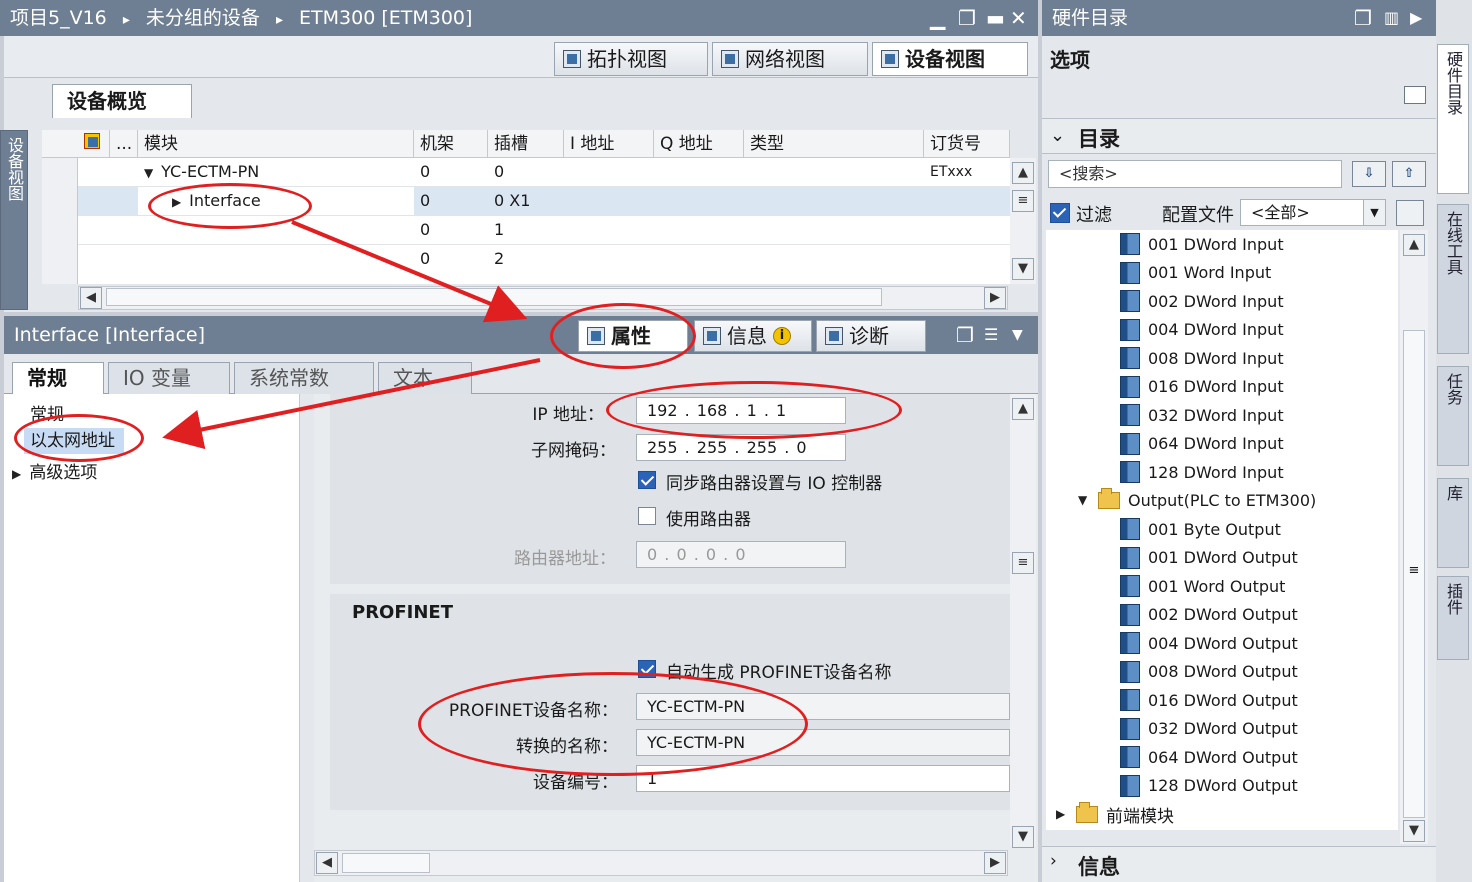 The image size is (1472, 882). Describe the element at coordinates (1313, 212) in the screenshot. I see `profile-select: <全部> ▼` at that location.